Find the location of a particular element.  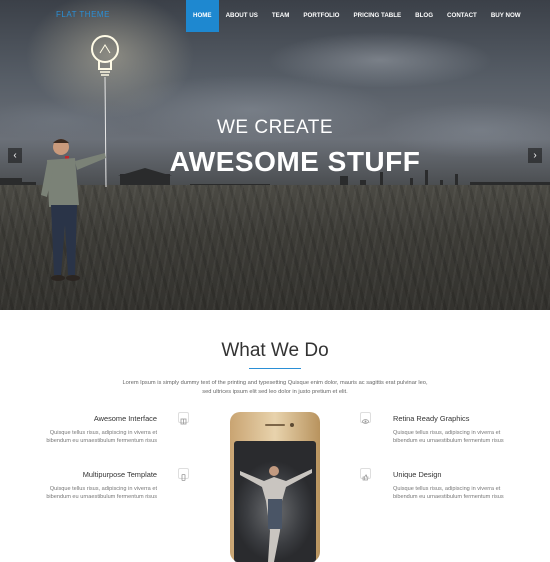

phone-screen is located at coordinates (275, 501).